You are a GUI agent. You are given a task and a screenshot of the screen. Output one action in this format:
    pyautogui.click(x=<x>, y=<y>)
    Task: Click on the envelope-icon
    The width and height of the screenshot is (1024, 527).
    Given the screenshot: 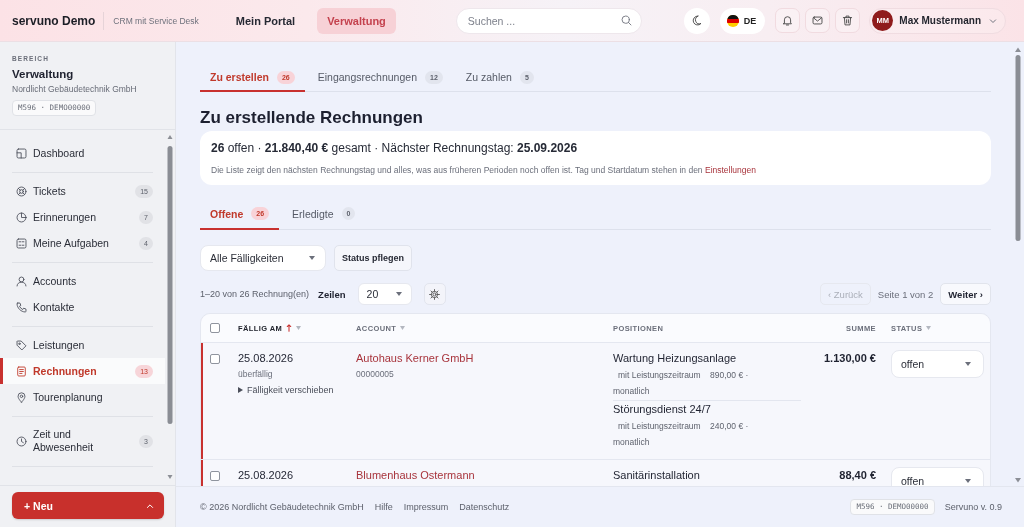 What is the action you would take?
    pyautogui.click(x=818, y=20)
    